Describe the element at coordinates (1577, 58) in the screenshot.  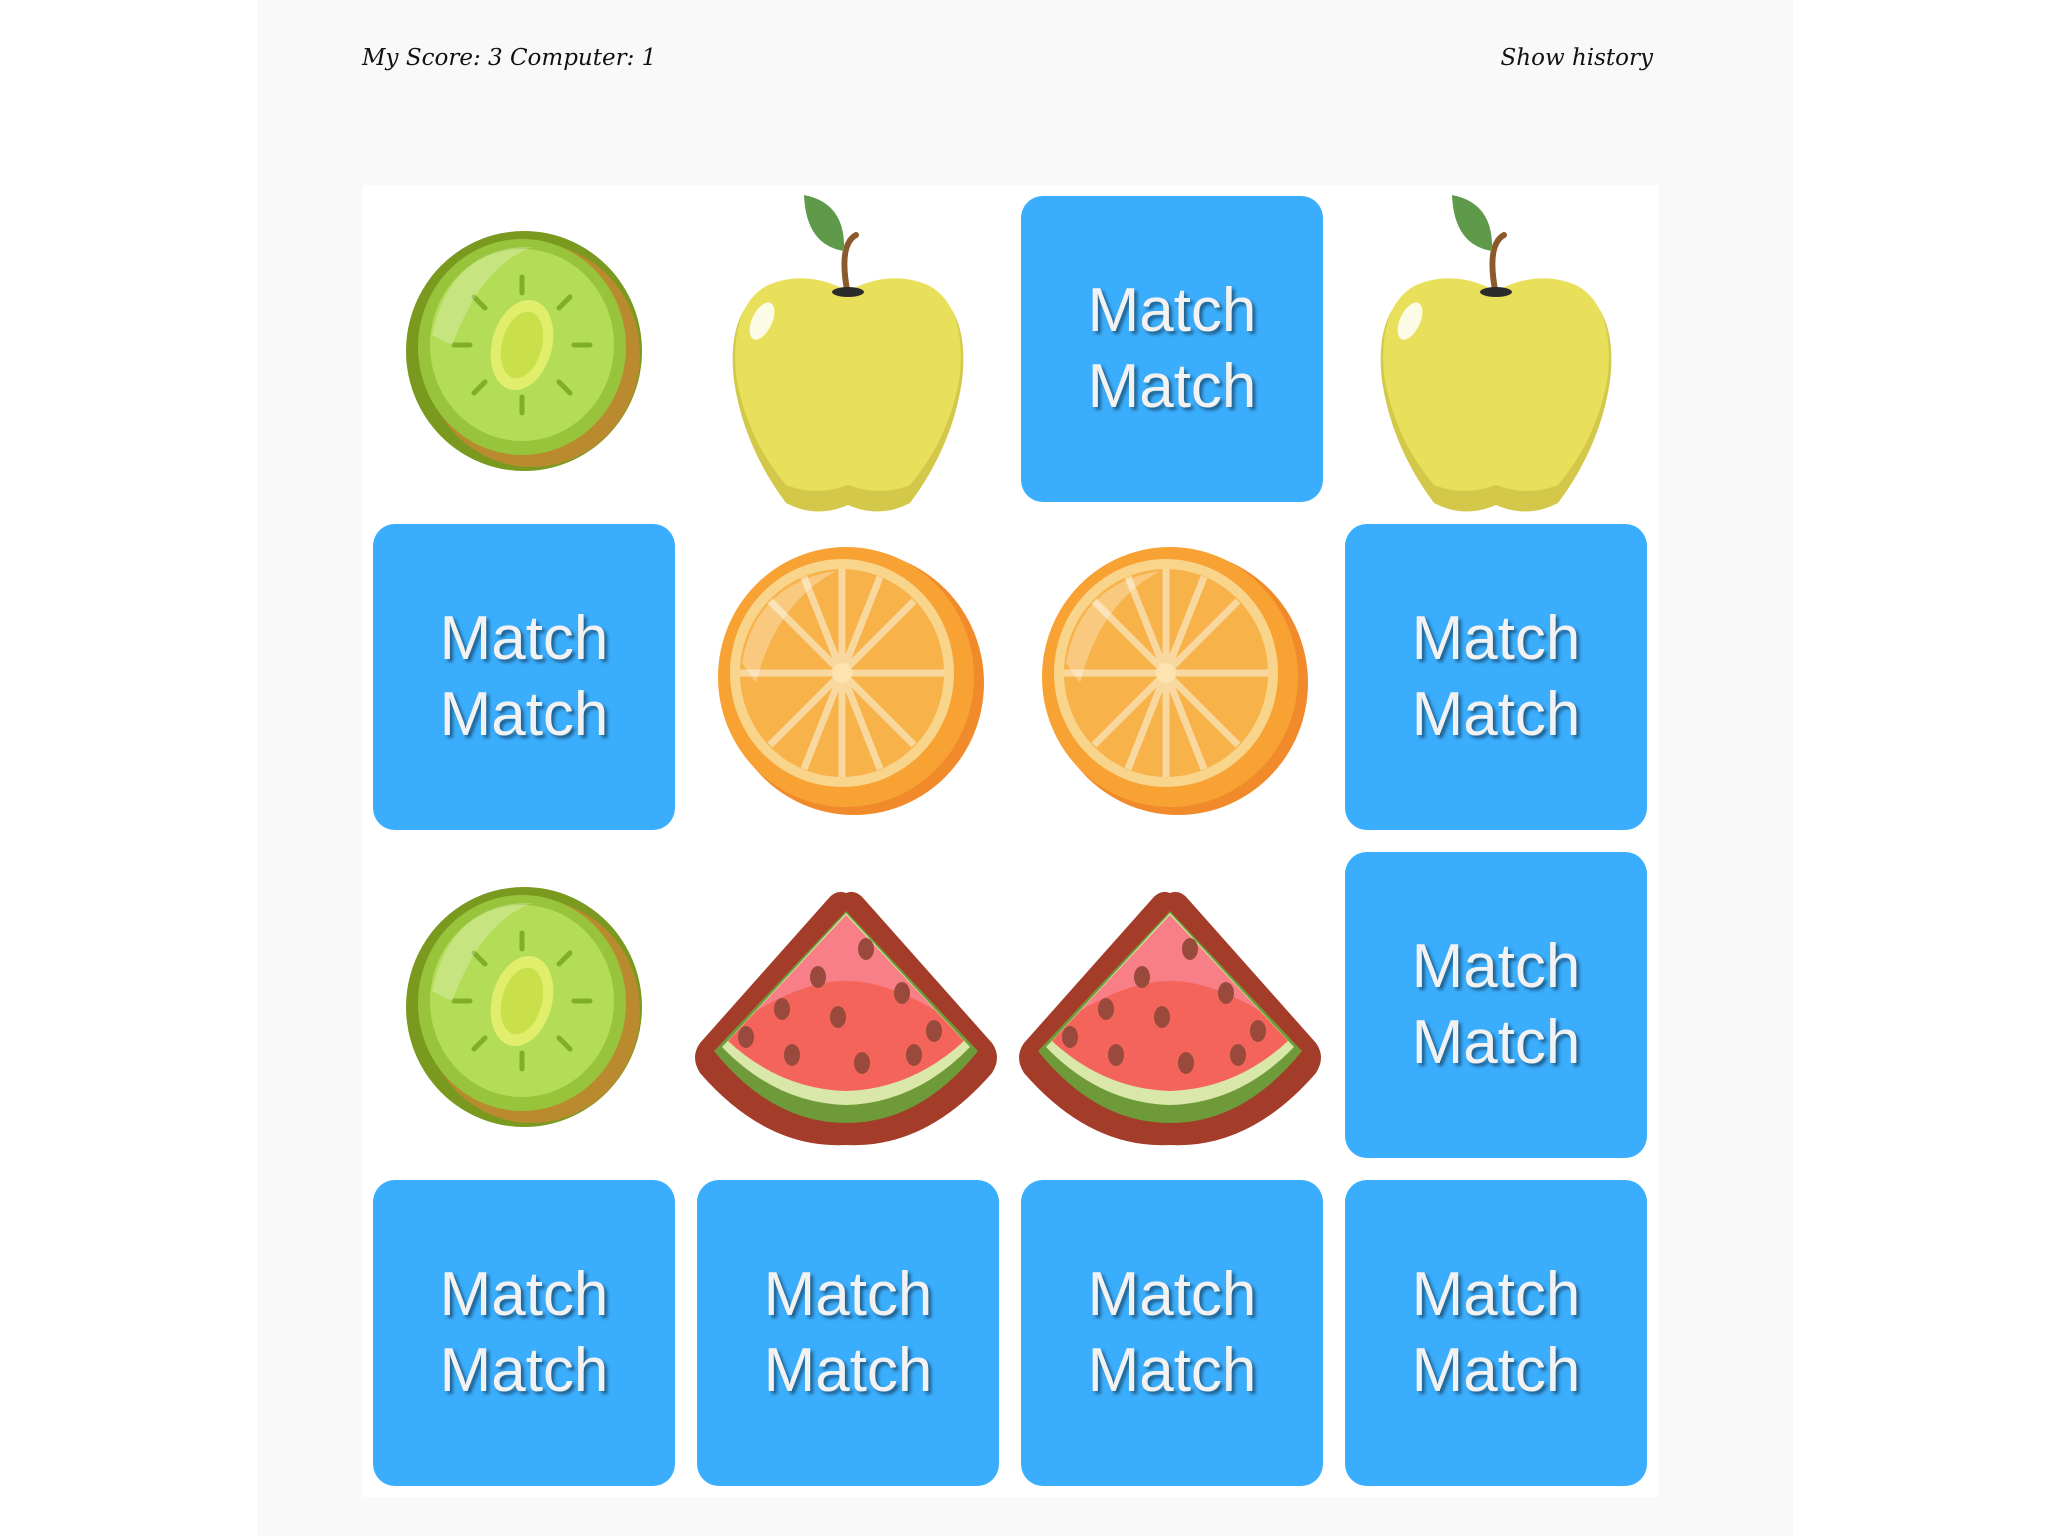
I see `show-history-link: Show history` at that location.